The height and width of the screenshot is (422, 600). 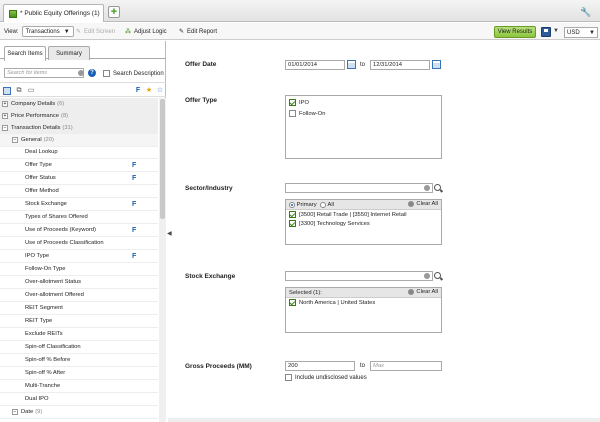 I want to click on edit-report-button: ✎ Edit Report, so click(x=198, y=31).